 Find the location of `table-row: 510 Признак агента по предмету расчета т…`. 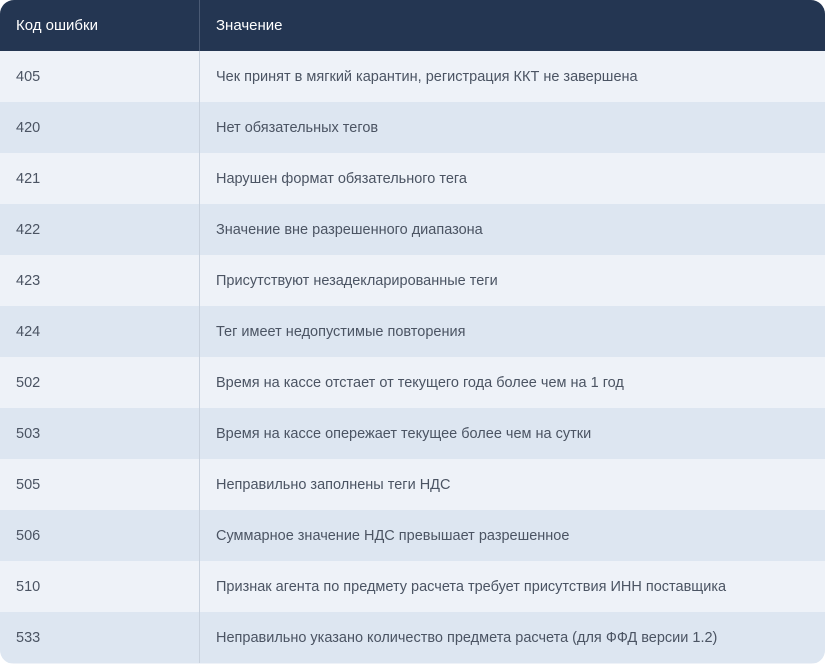

table-row: 510 Признак агента по предмету расчета т… is located at coordinates (412, 586).